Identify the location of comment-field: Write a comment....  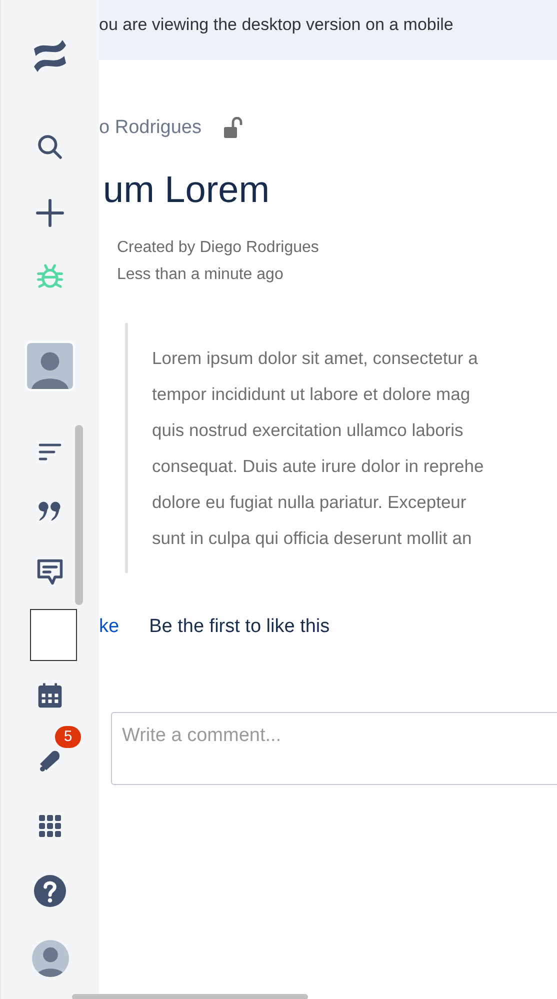
(334, 748).